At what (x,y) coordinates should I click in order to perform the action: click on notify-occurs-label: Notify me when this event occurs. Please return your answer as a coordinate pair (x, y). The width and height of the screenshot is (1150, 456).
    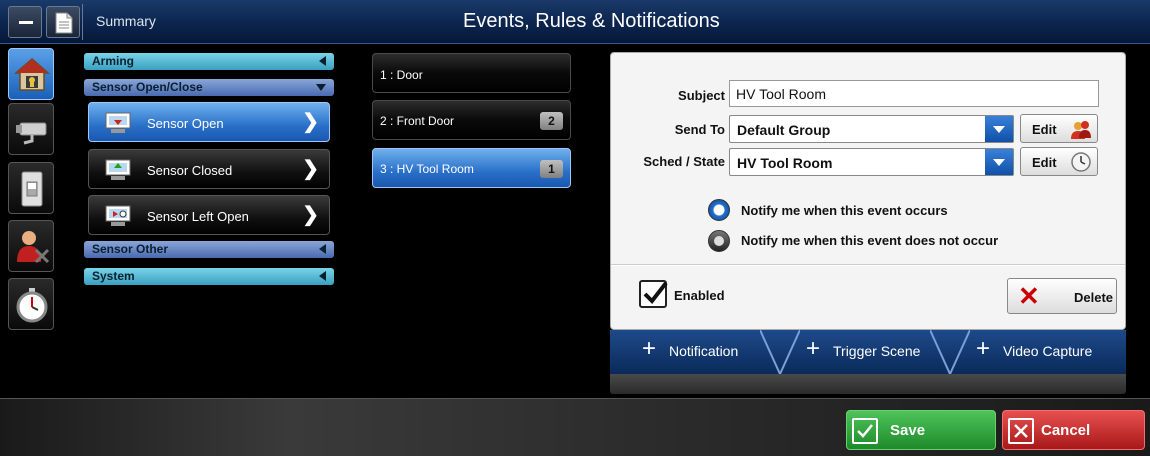
    Looking at the image, I should click on (844, 210).